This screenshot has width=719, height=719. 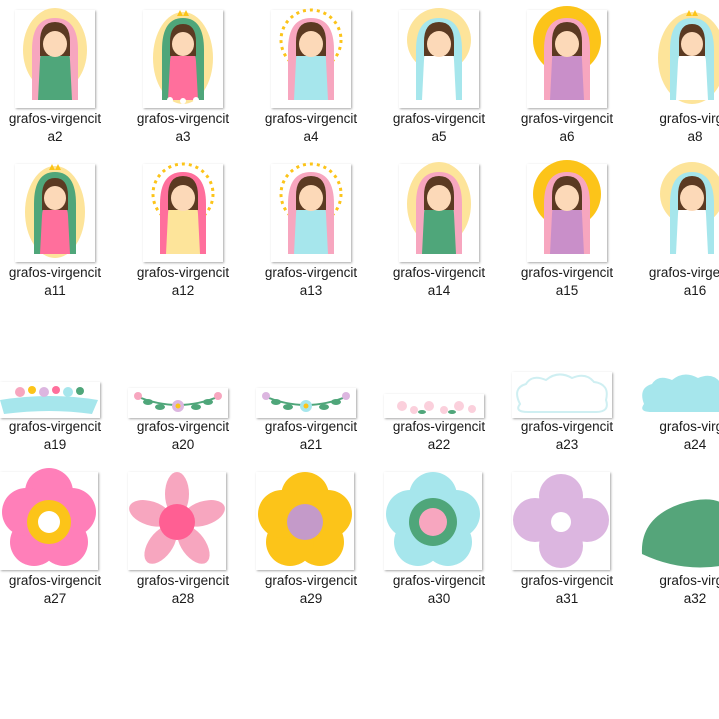 I want to click on file-item-a2: grafos-virgencit a2, so click(x=55, y=75).